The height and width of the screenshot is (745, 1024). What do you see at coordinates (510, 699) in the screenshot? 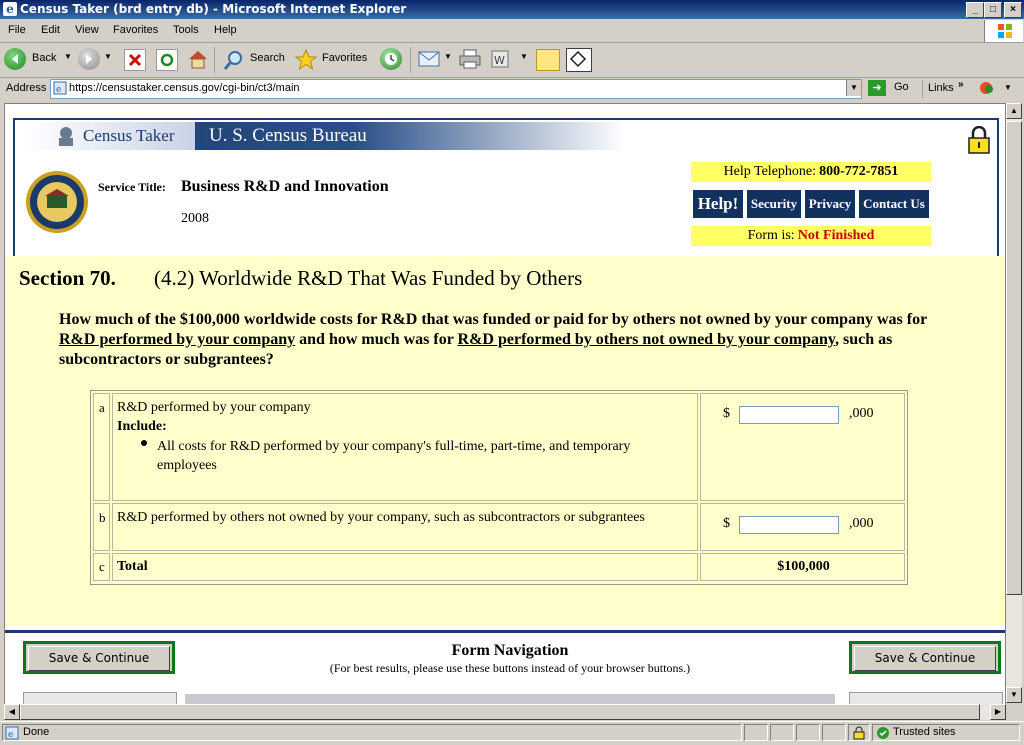
I see `section-select-partial` at bounding box center [510, 699].